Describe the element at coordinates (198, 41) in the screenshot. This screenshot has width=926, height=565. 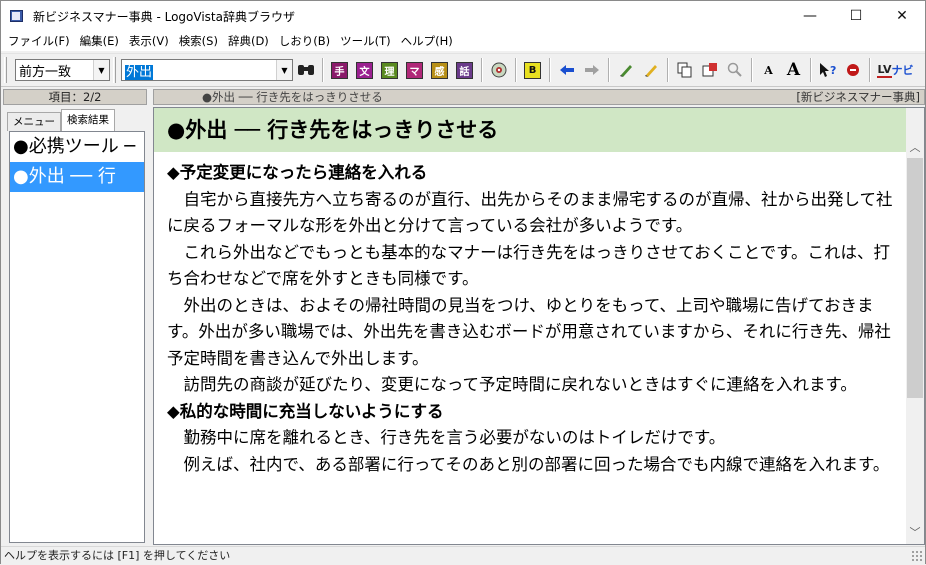
I see `menu-search: 検索(S)` at that location.